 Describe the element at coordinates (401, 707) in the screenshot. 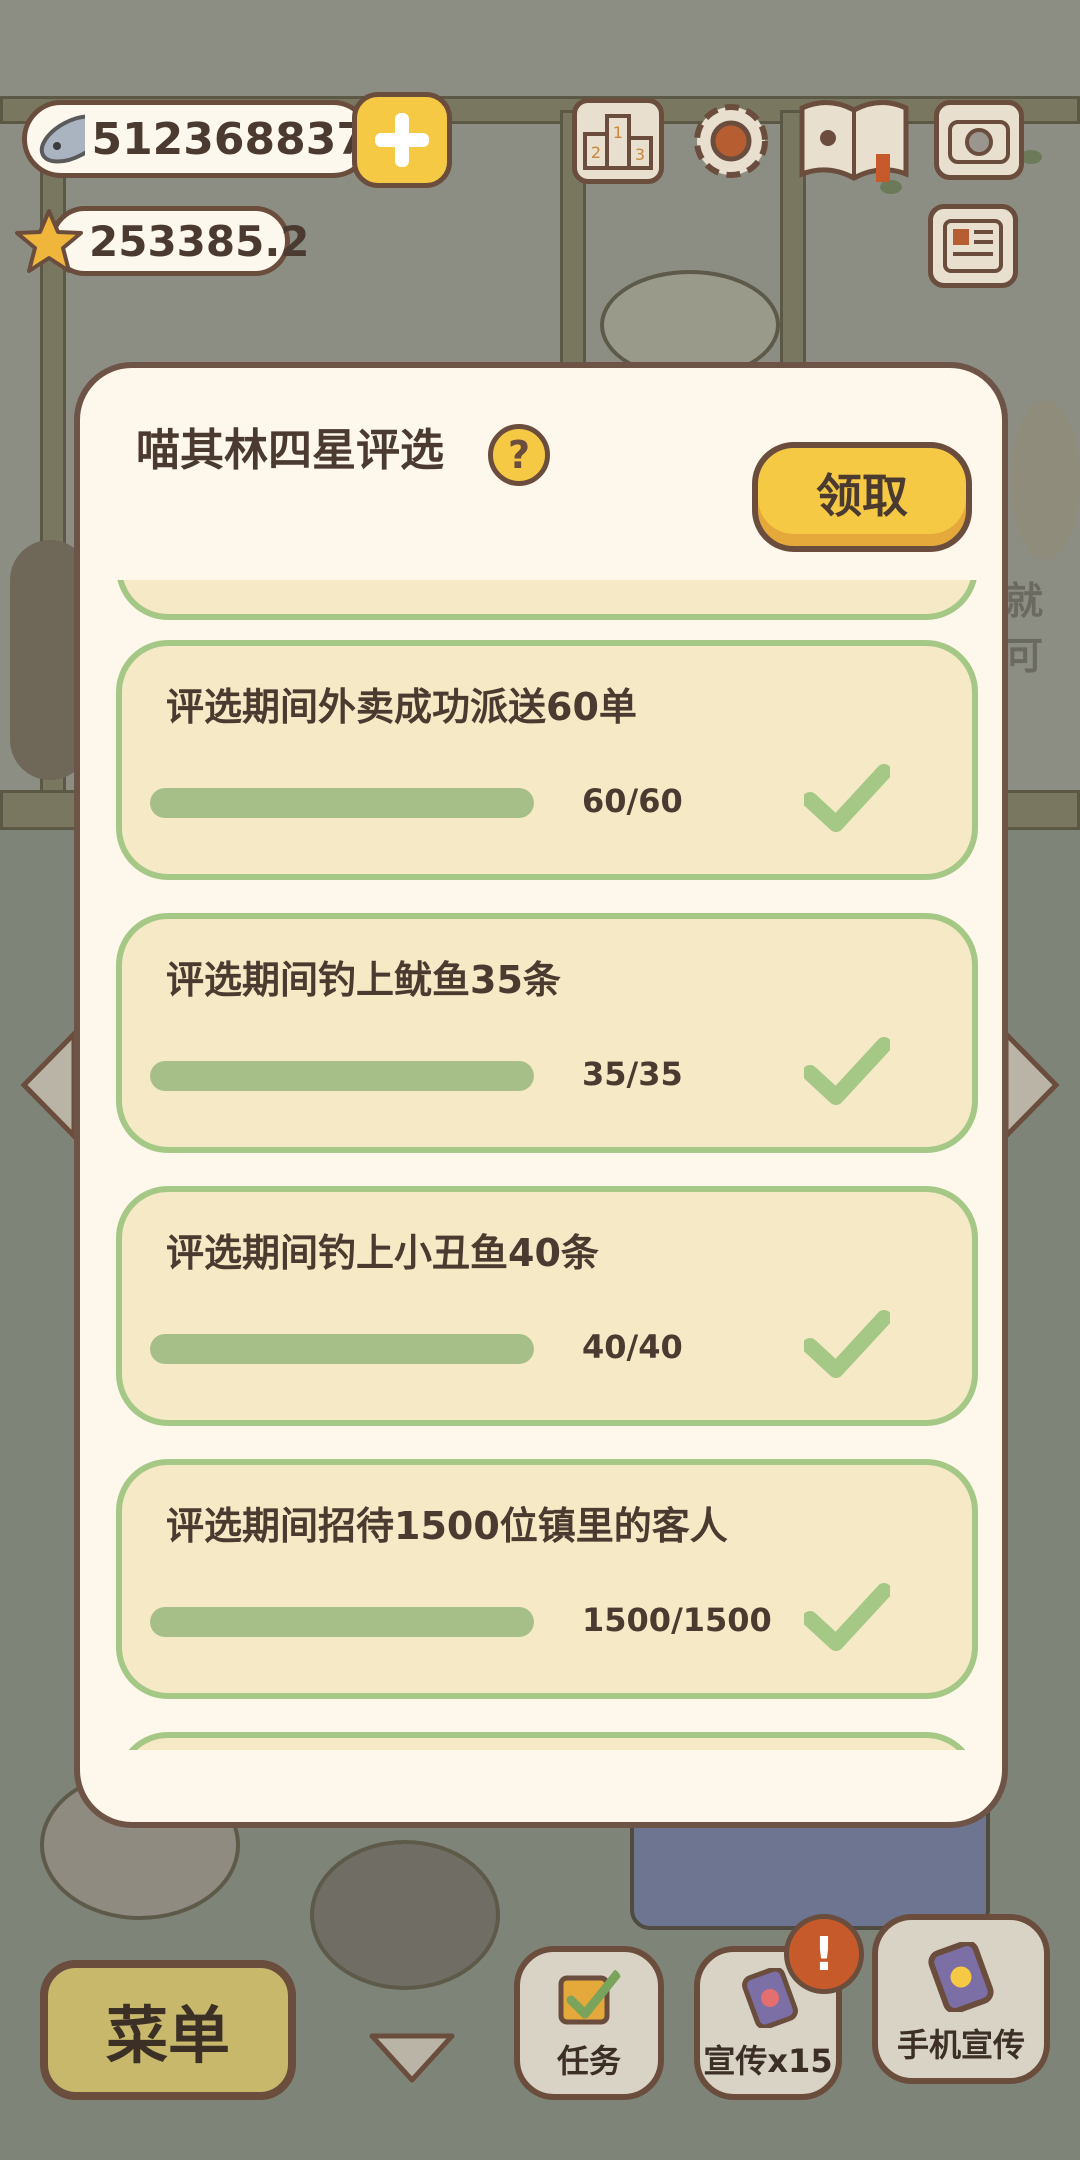

I see `task-title: 评选期间外卖成功派送60单` at that location.